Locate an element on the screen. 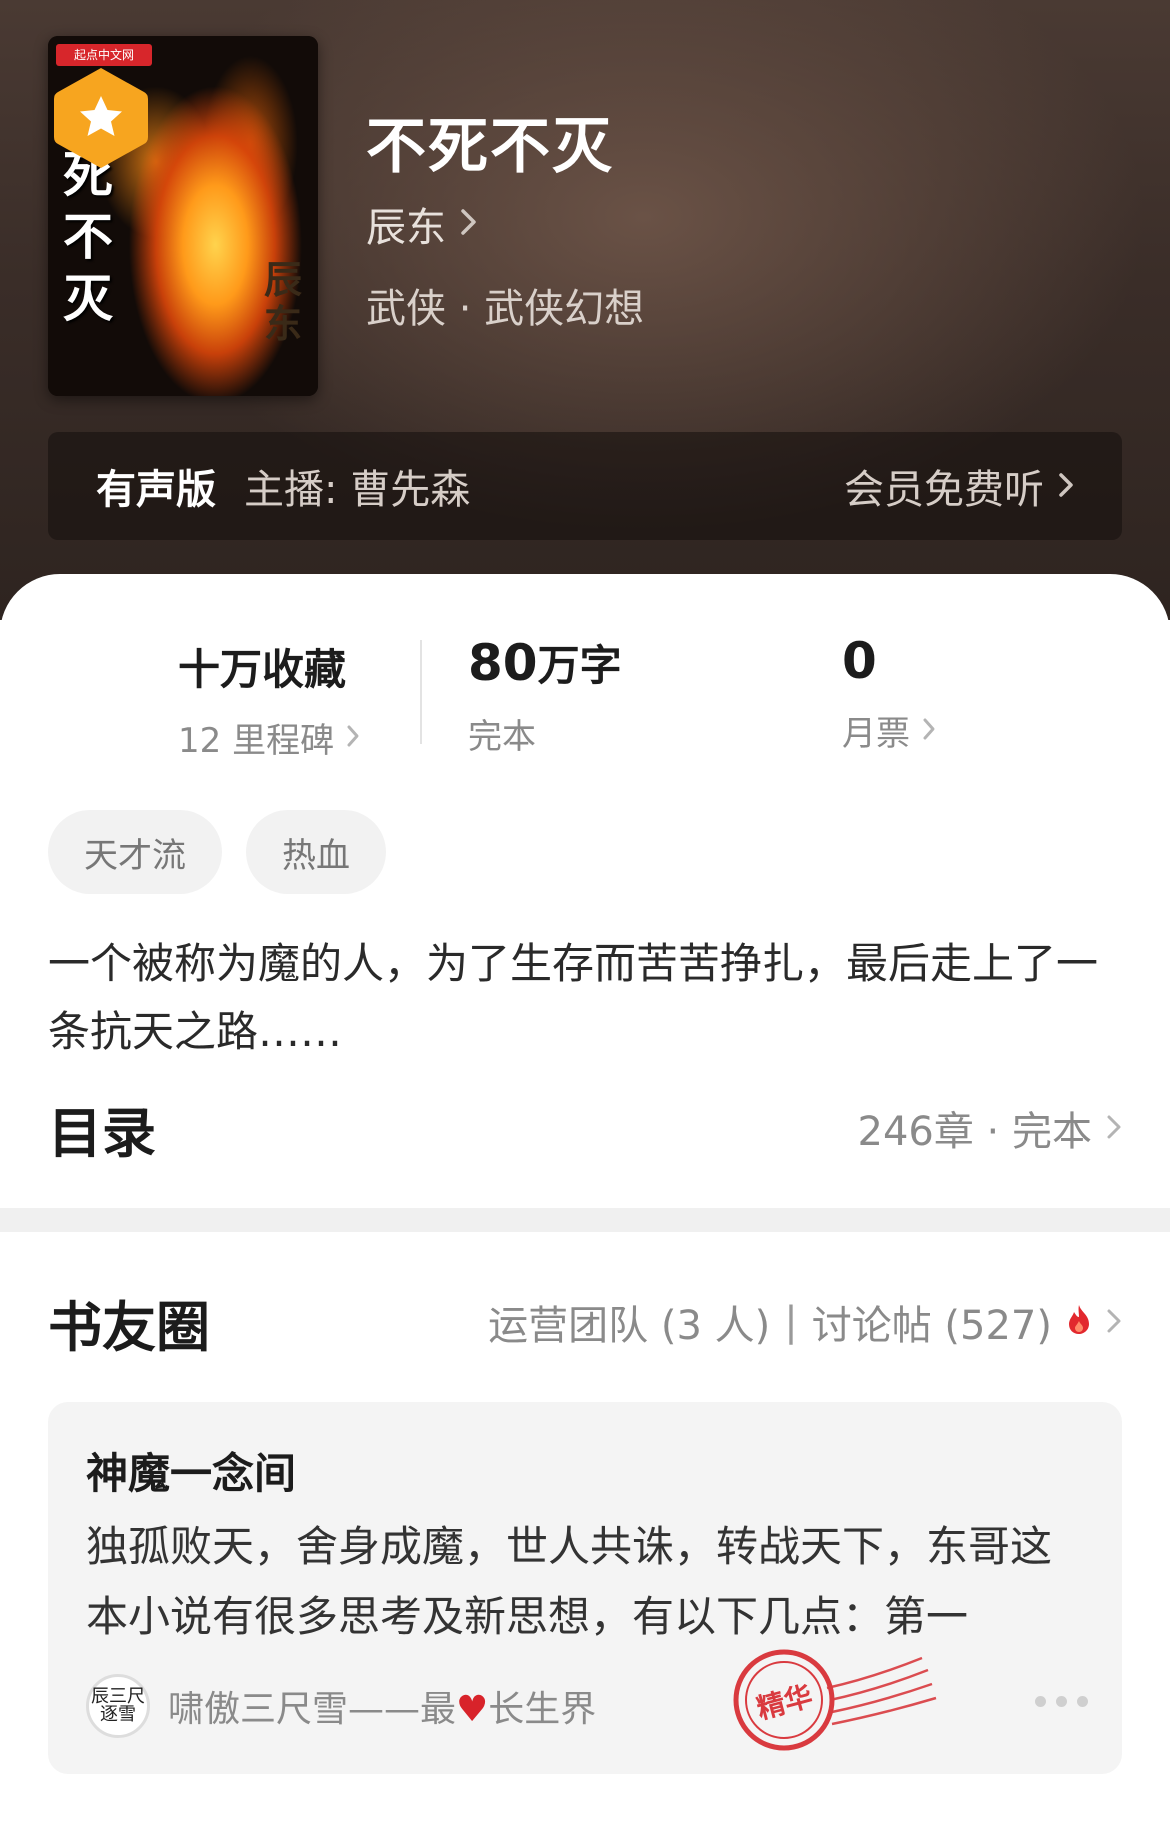 The image size is (1170, 1824). member-free-listen-label: 会员免费听 is located at coordinates (944, 490).